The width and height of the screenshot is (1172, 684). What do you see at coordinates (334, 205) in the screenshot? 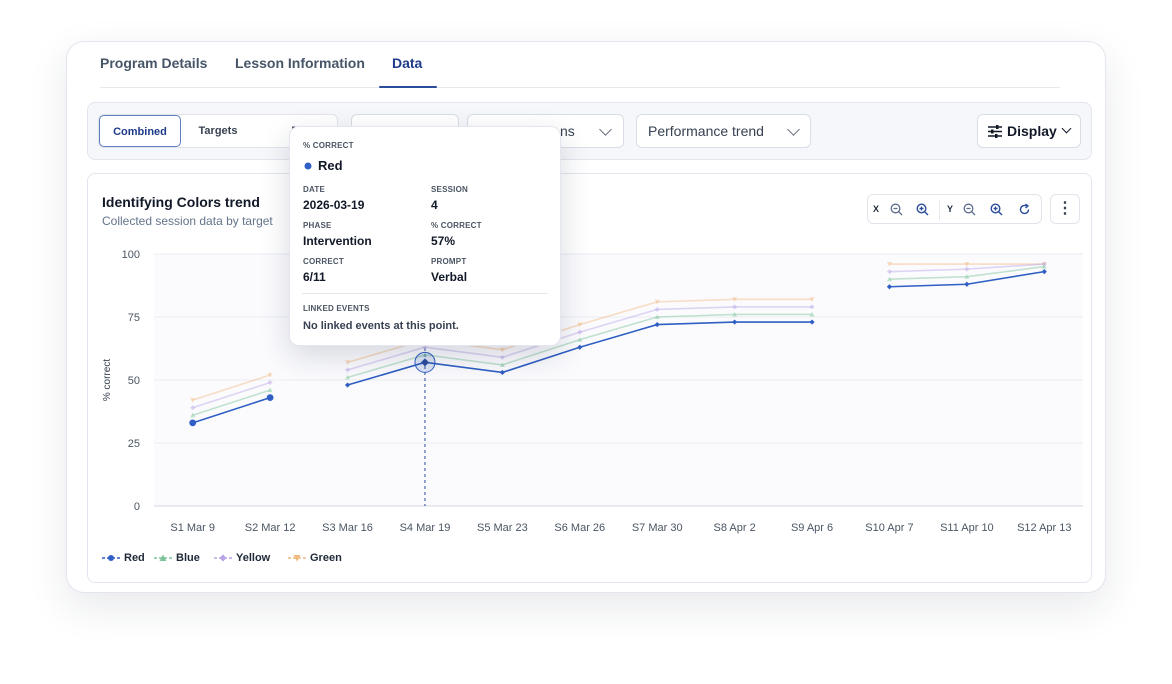
I see `tooltip-field-value: 2026-03-19` at bounding box center [334, 205].